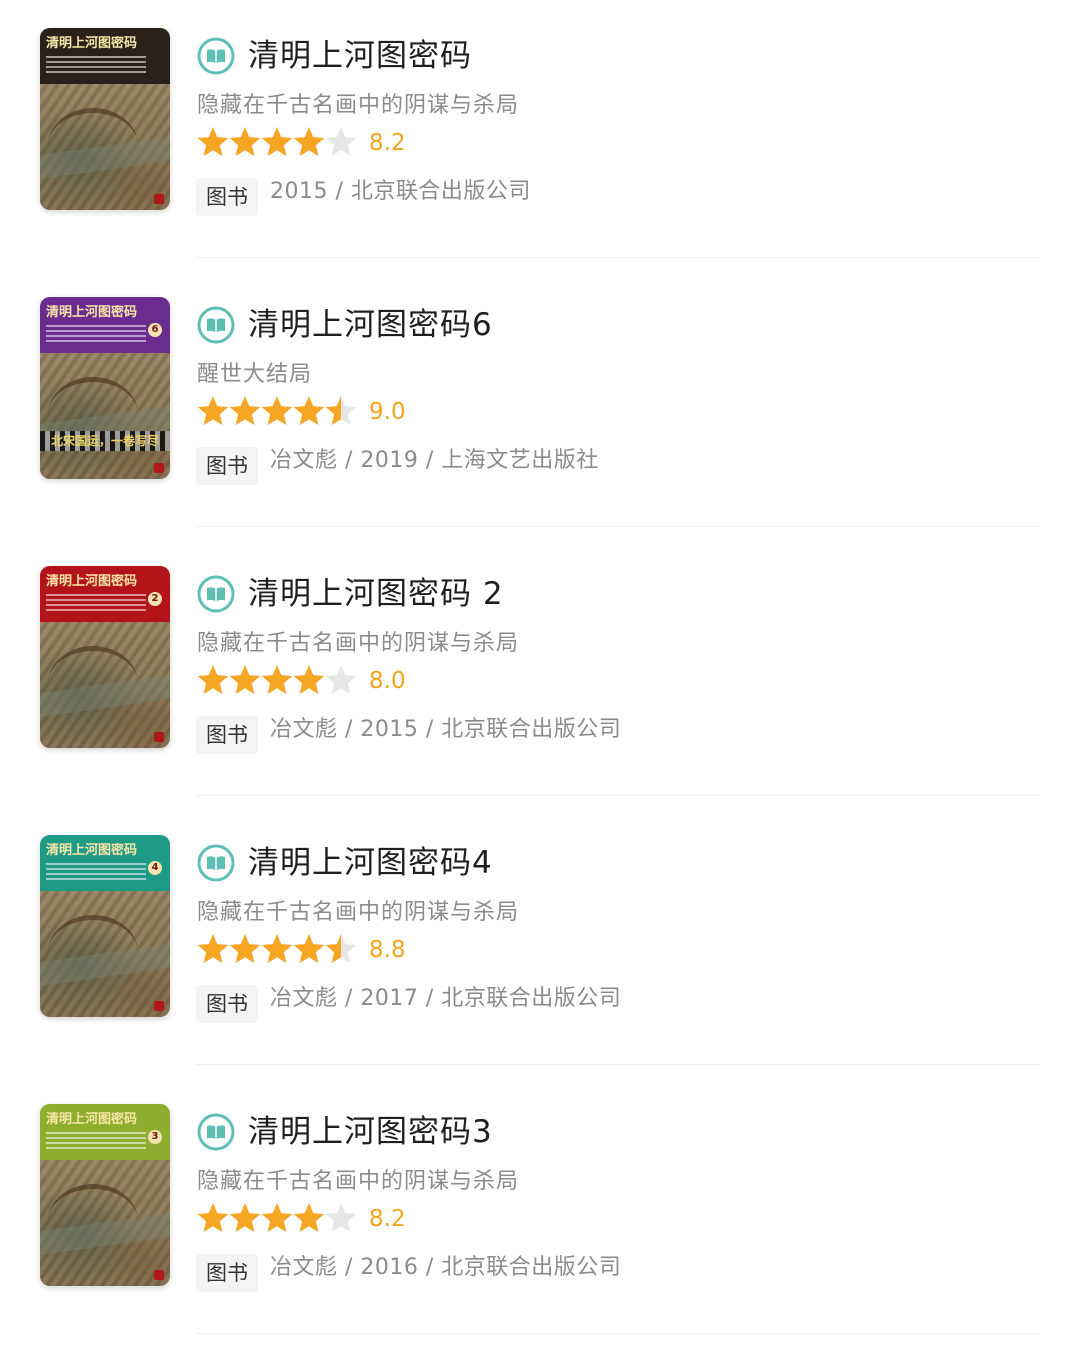 This screenshot has height=1345, width=1080. Describe the element at coordinates (446, 1267) in the screenshot. I see `book-meta: 冶文彪 / 2016 / 北京联合出版公司` at that location.